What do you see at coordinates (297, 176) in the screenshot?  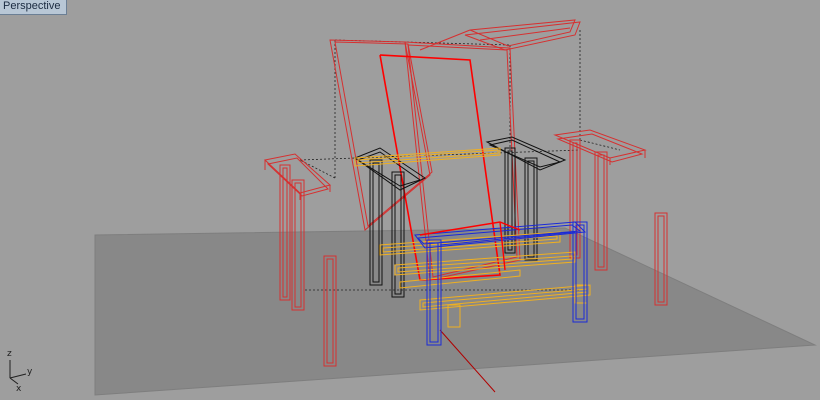 I see `left-armrest` at bounding box center [297, 176].